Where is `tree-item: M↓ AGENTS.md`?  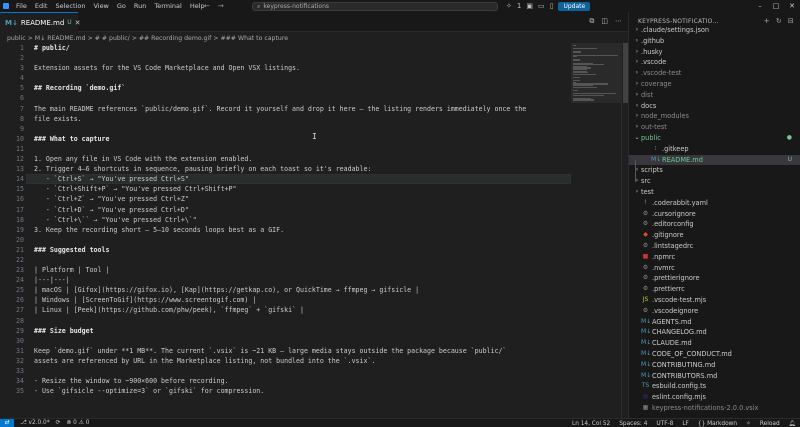
tree-item: M↓ AGENTS.md is located at coordinates (714, 322).